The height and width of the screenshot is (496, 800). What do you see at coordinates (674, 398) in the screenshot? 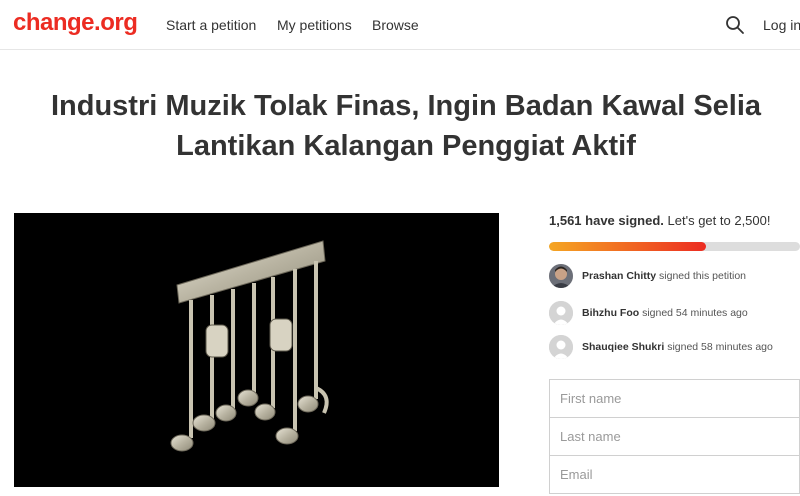
I see `first-name-field` at bounding box center [674, 398].